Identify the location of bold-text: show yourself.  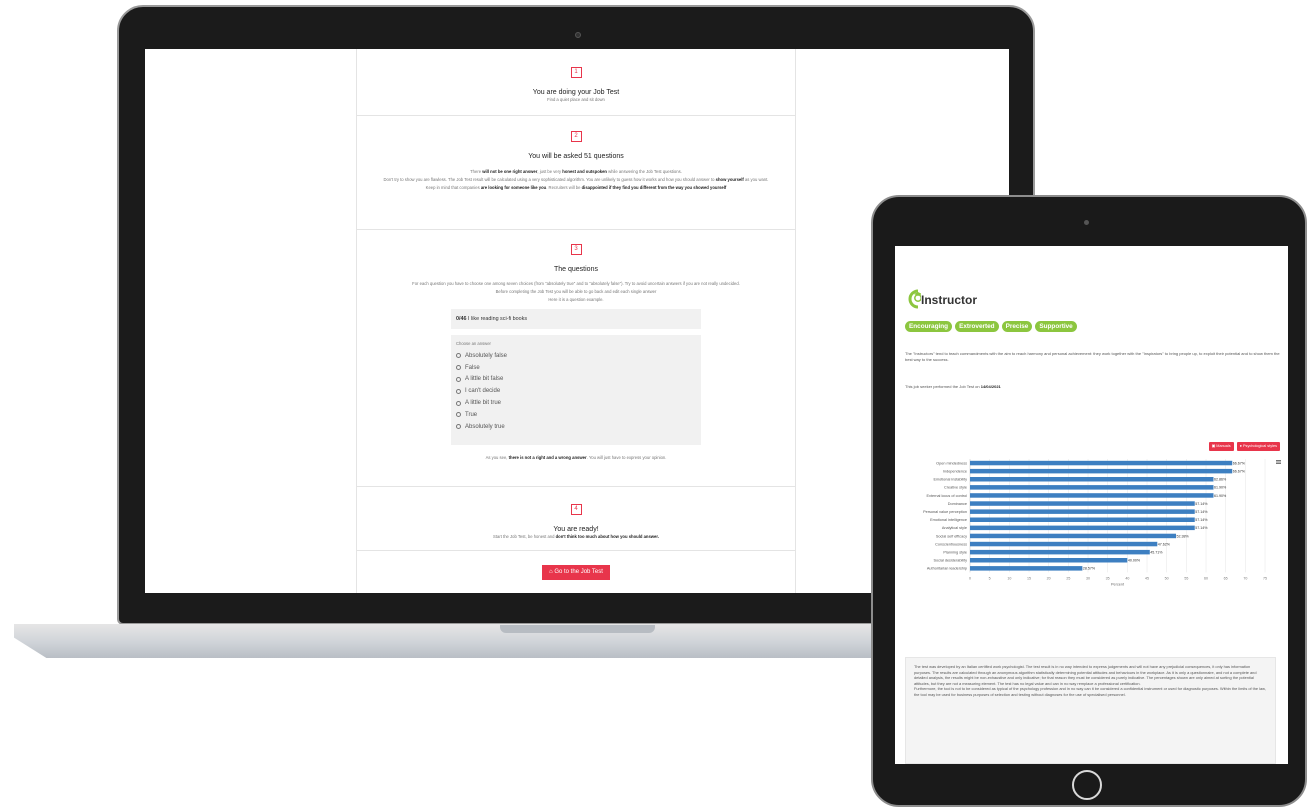
(729, 179).